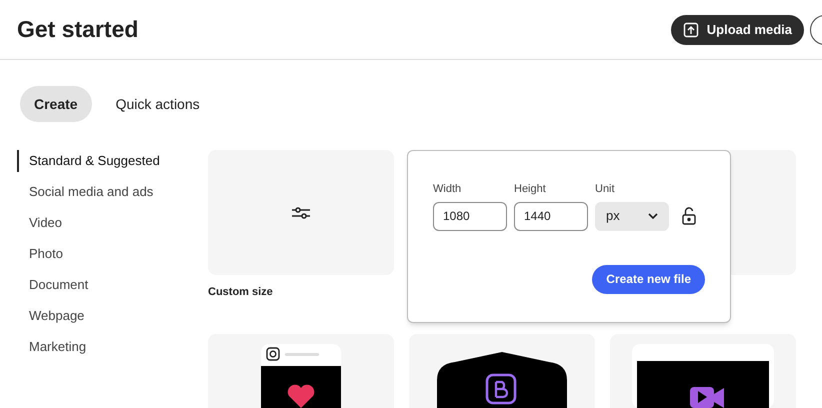 This screenshot has width=822, height=408. Describe the element at coordinates (530, 189) in the screenshot. I see `field-label: Height` at that location.